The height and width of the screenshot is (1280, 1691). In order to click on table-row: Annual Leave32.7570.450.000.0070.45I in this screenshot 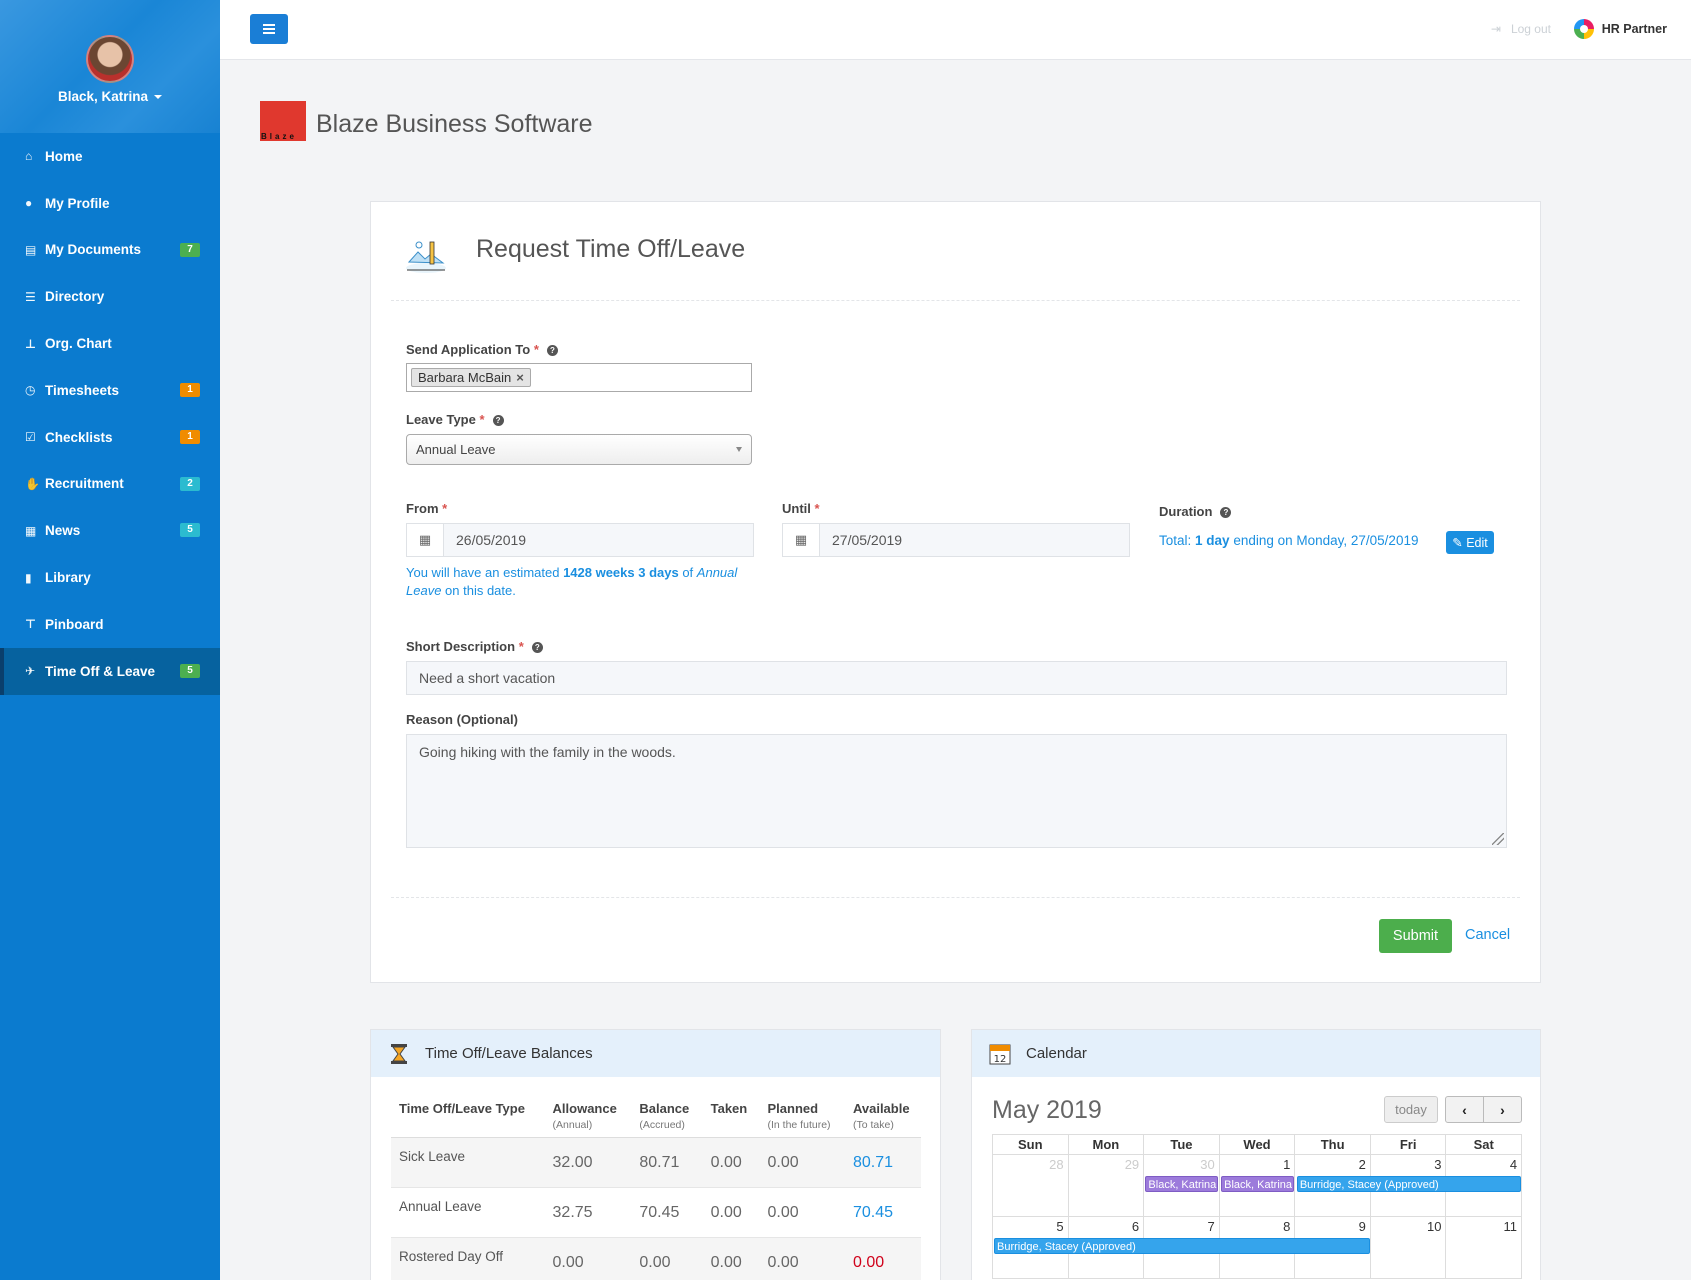, I will do `click(656, 1212)`.